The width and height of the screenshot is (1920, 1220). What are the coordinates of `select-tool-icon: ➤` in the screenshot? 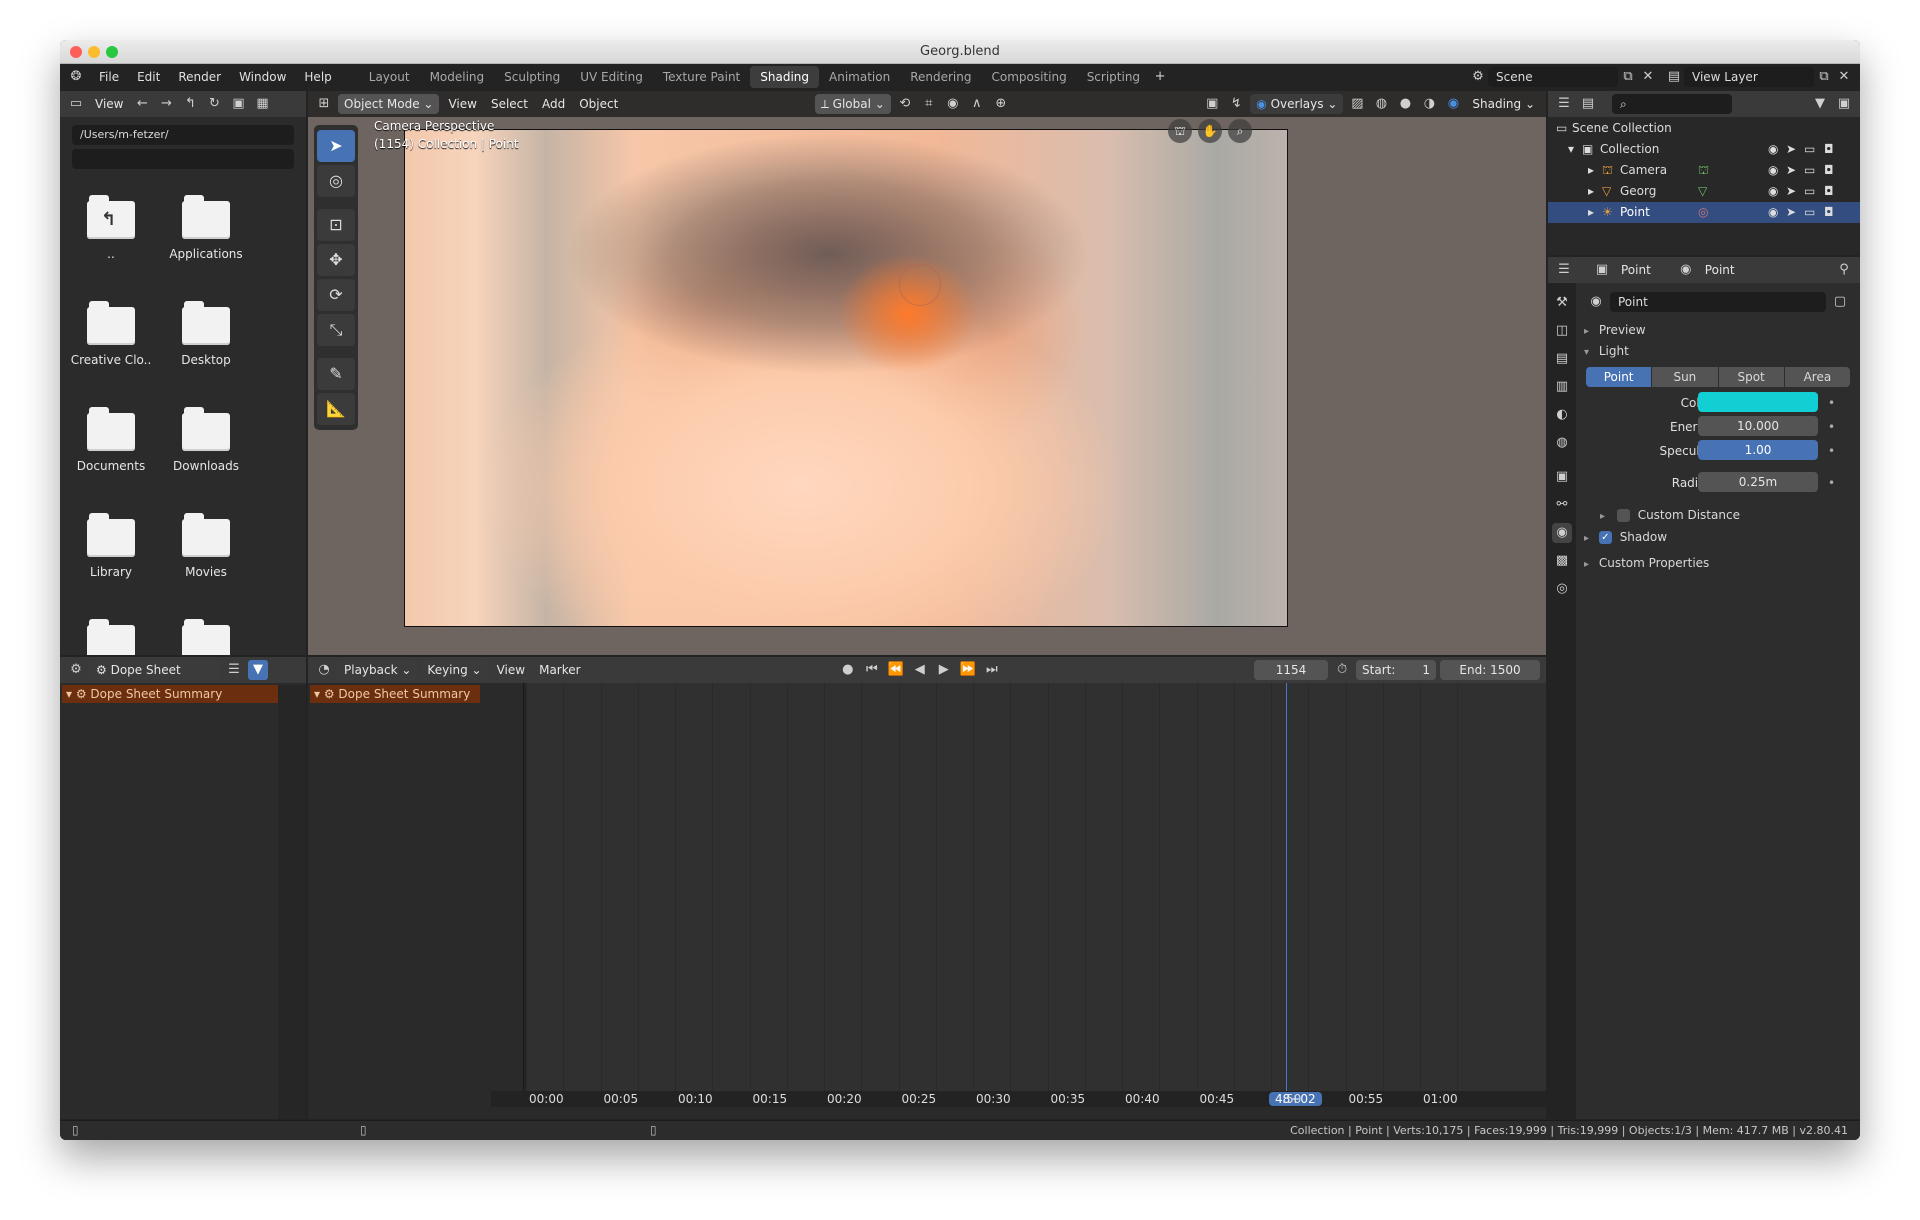 It's located at (336, 146).